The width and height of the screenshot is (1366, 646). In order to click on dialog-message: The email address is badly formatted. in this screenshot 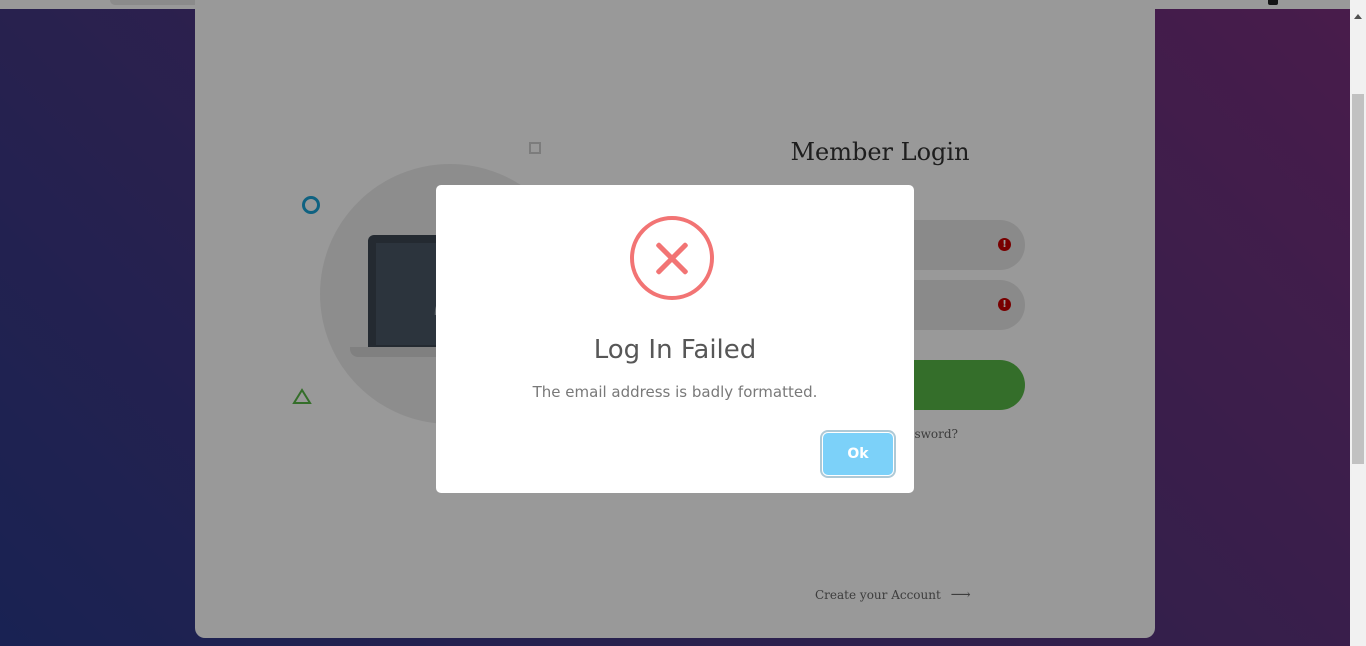, I will do `click(675, 392)`.